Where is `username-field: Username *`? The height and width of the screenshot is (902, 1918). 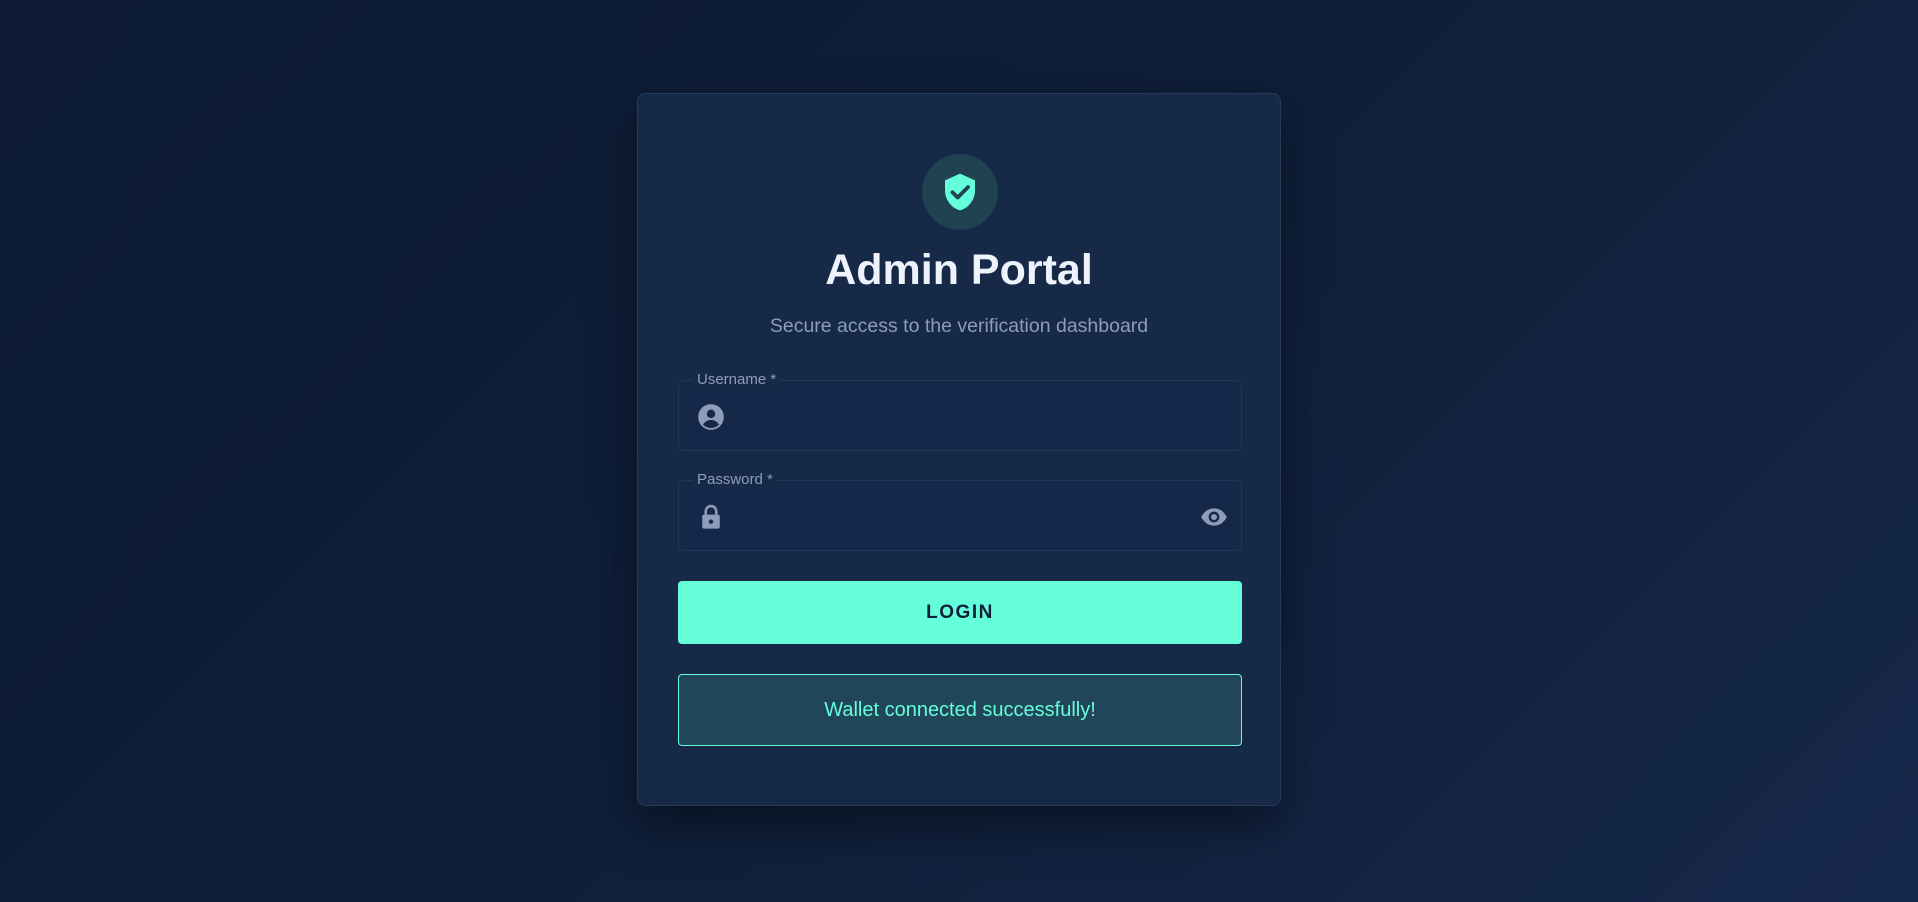 username-field: Username * is located at coordinates (960, 411).